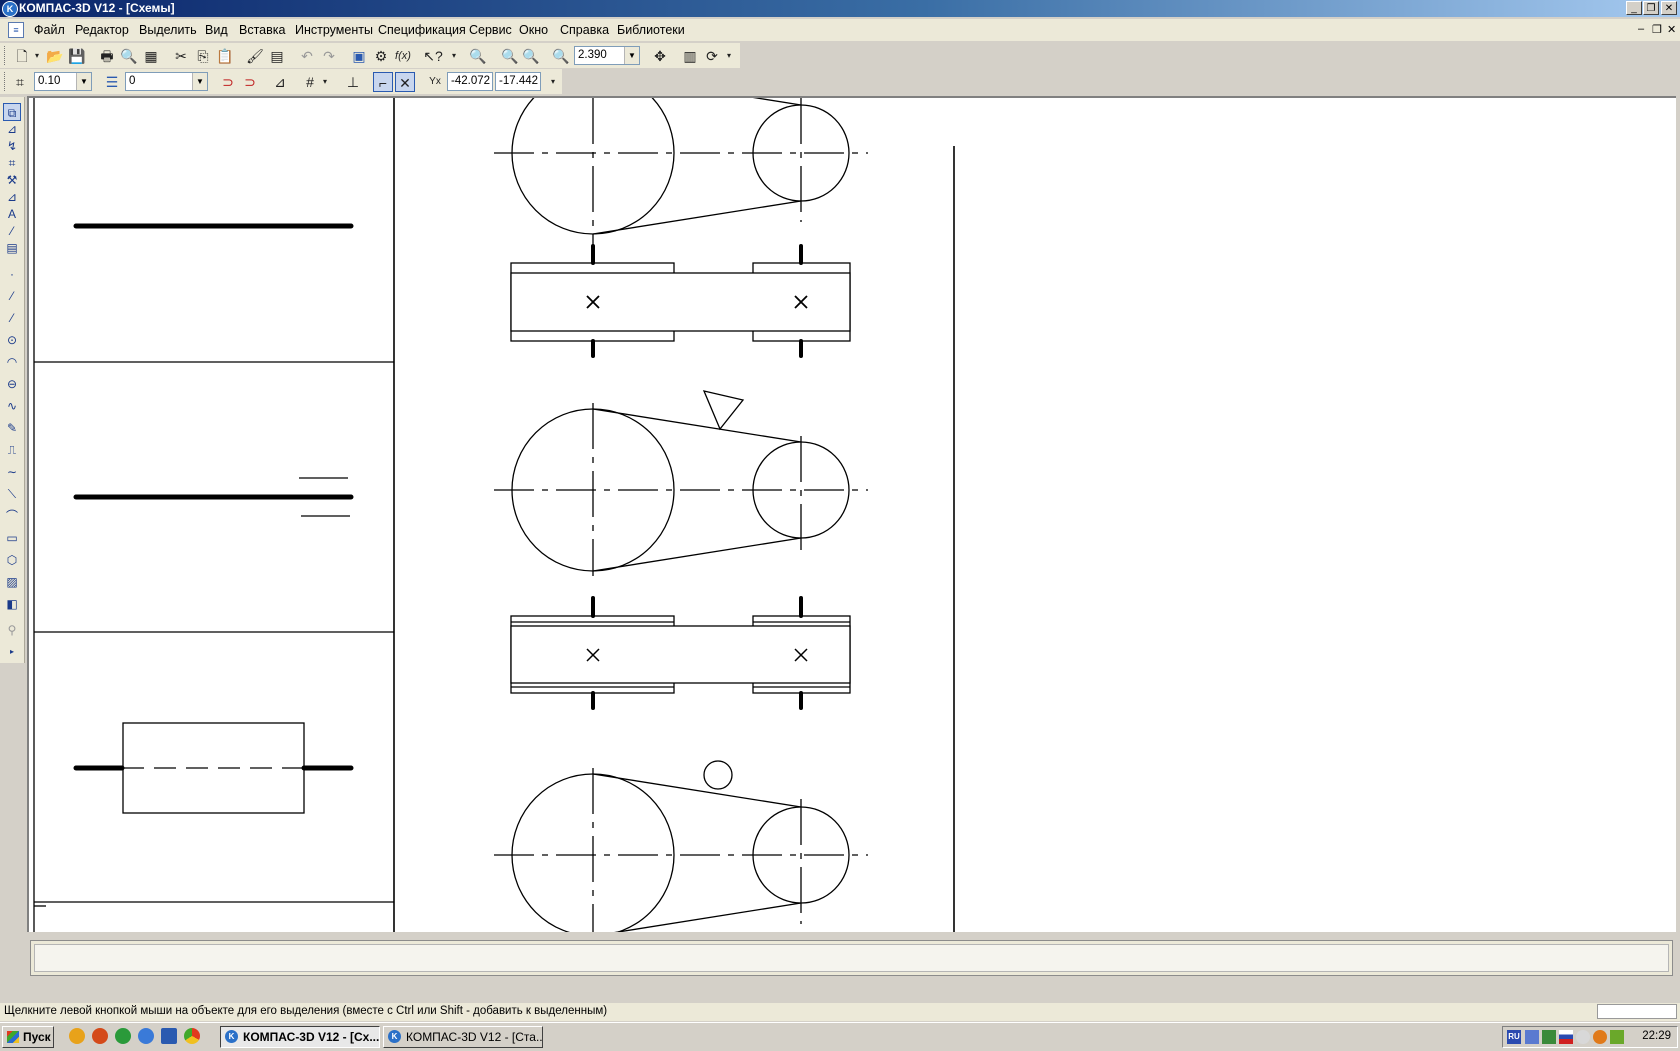 Image resolution: width=1680 pixels, height=1051 pixels. Describe the element at coordinates (470, 81) in the screenshot. I see `coord-x-field: -42.072` at that location.